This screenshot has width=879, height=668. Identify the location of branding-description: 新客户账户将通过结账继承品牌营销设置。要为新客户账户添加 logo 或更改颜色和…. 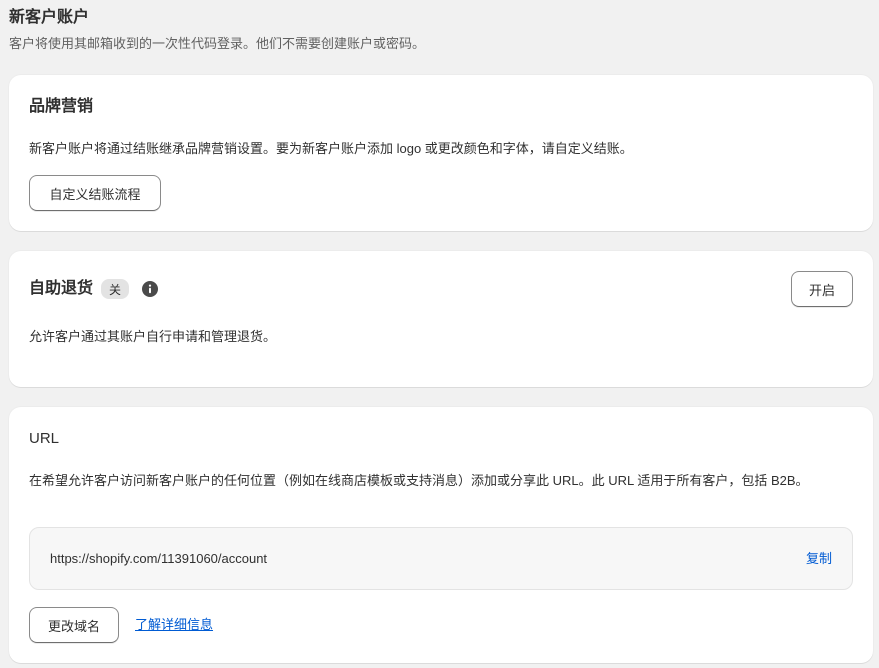
(331, 148).